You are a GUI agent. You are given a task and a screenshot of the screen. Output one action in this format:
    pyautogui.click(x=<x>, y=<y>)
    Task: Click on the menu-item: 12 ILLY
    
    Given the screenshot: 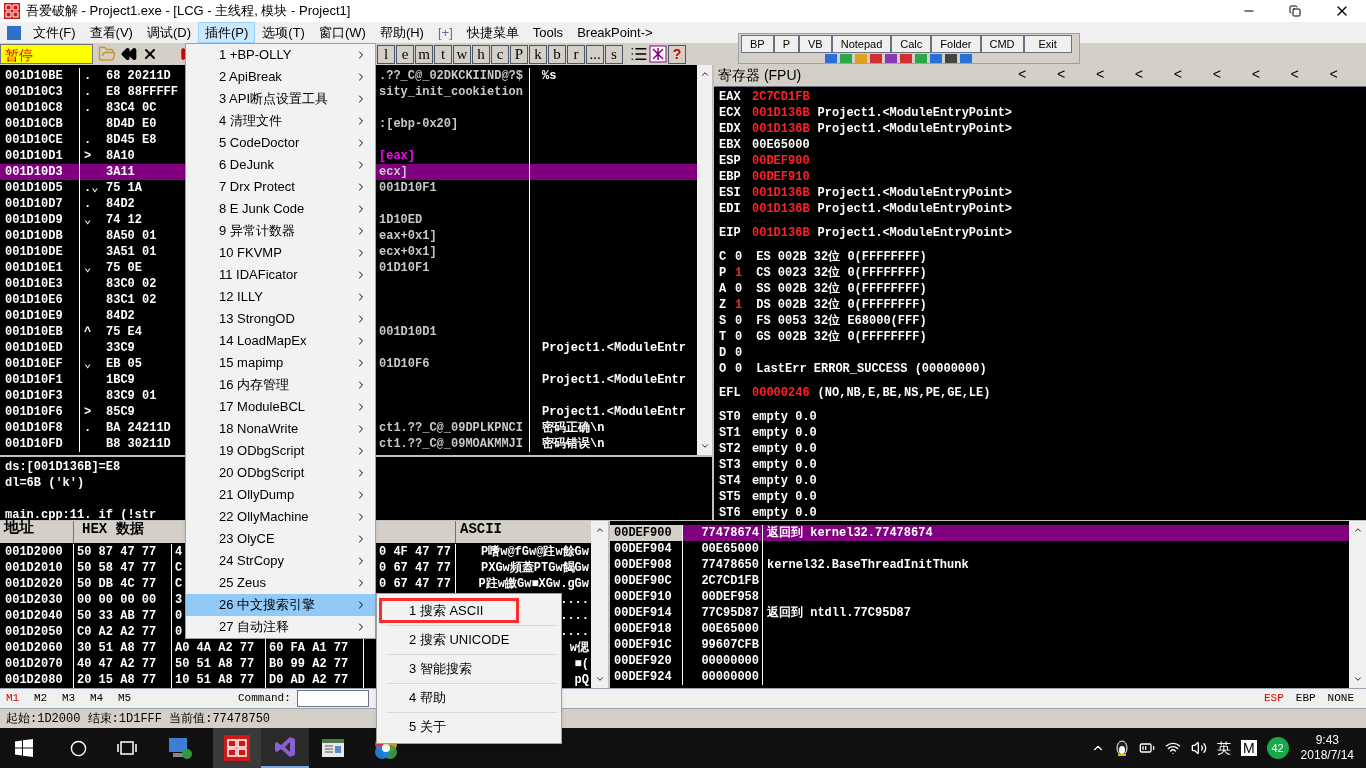 What is the action you would take?
    pyautogui.click(x=280, y=297)
    